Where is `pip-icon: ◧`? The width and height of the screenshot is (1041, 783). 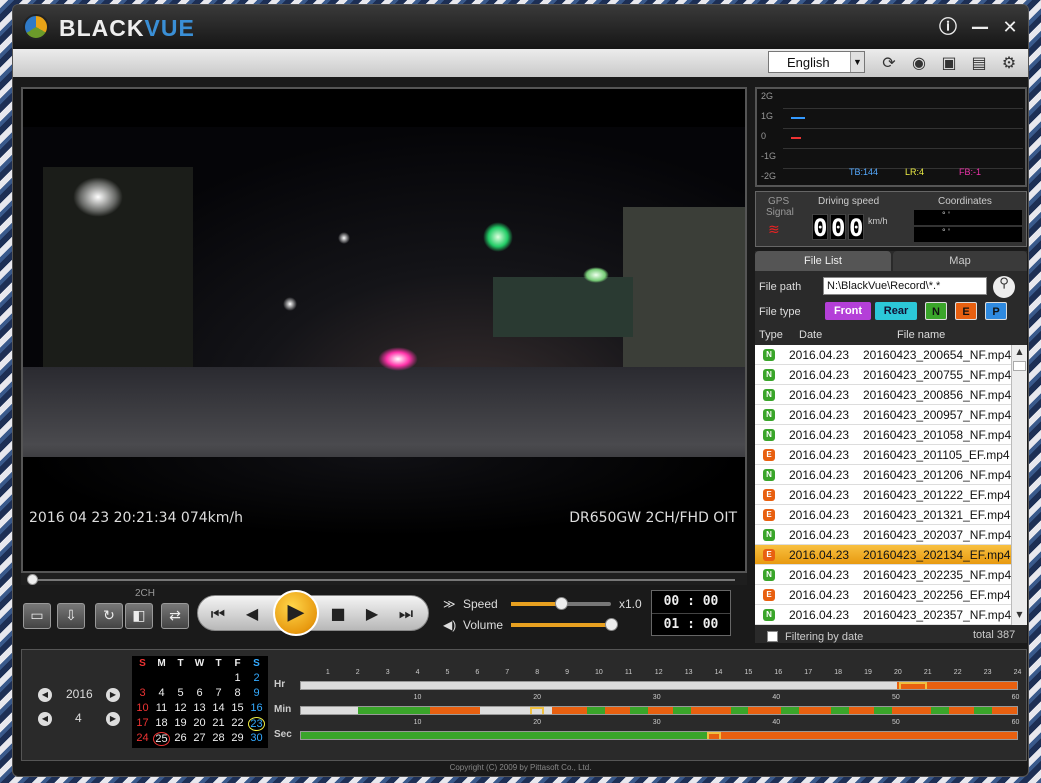 pip-icon: ◧ is located at coordinates (139, 616).